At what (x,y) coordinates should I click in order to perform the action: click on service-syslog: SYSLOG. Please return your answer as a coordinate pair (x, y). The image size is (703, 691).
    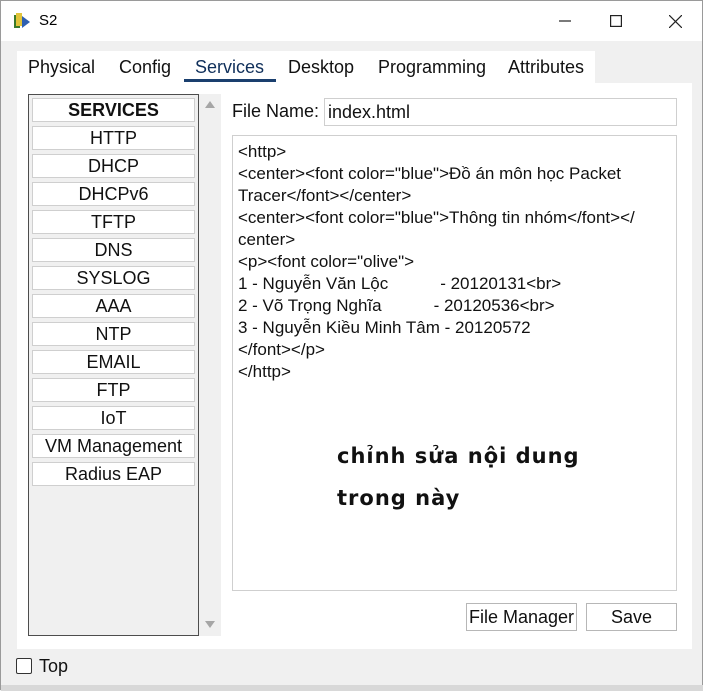
    Looking at the image, I should click on (113, 278).